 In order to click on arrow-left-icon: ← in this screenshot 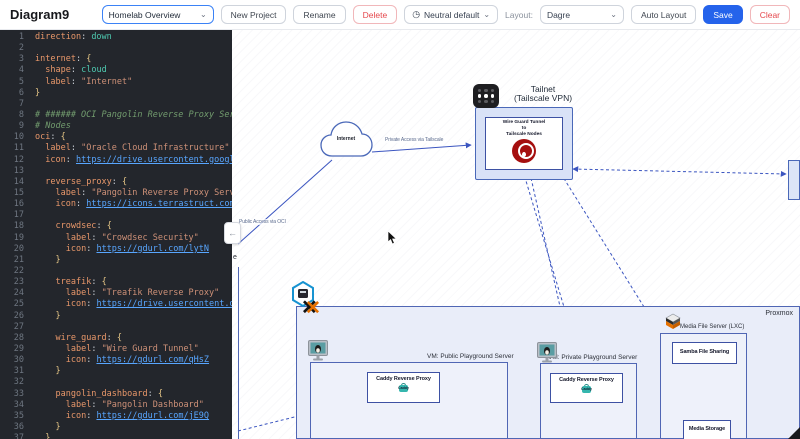, I will do `click(232, 233)`.